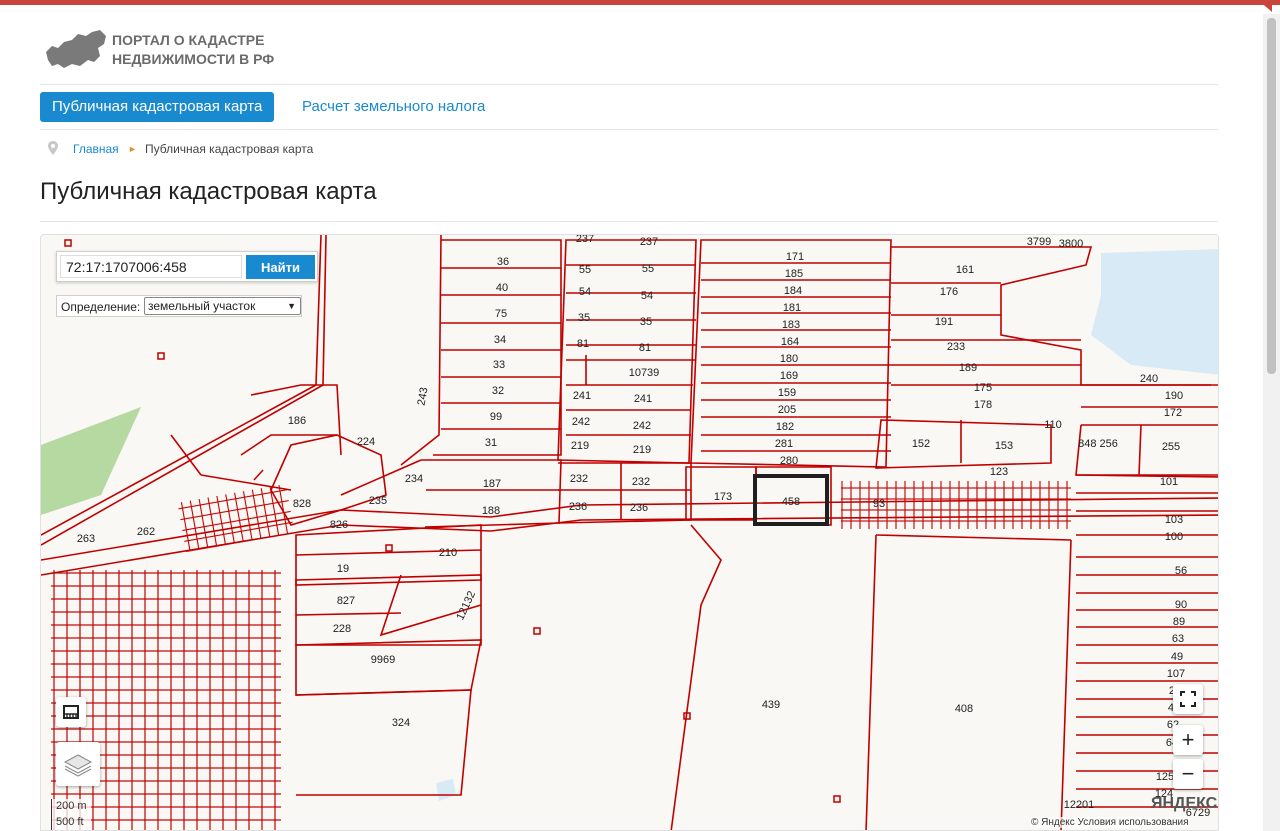 Image resolution: width=1280 pixels, height=831 pixels. I want to click on logo-line-1: ПОРТАЛ О КАДАСТРЕ, so click(188, 40).